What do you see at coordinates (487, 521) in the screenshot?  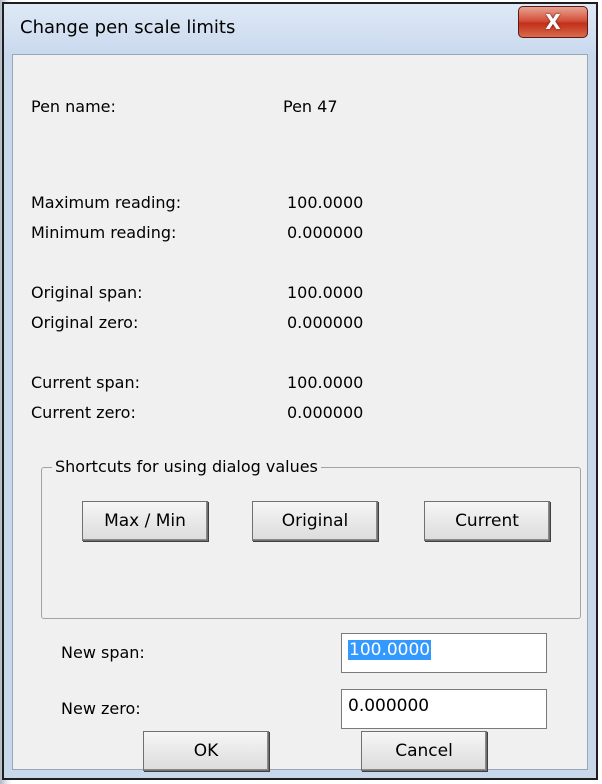 I see `current-button: Current` at bounding box center [487, 521].